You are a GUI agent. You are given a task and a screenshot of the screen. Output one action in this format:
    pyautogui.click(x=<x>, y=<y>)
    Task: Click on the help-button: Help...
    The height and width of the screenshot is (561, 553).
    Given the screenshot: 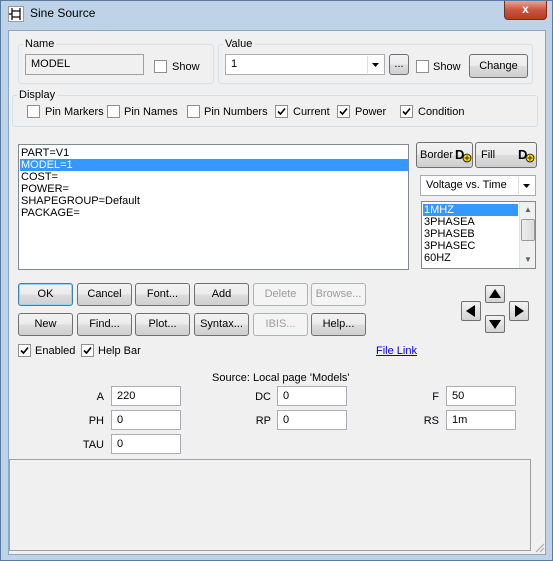 What is the action you would take?
    pyautogui.click(x=338, y=324)
    